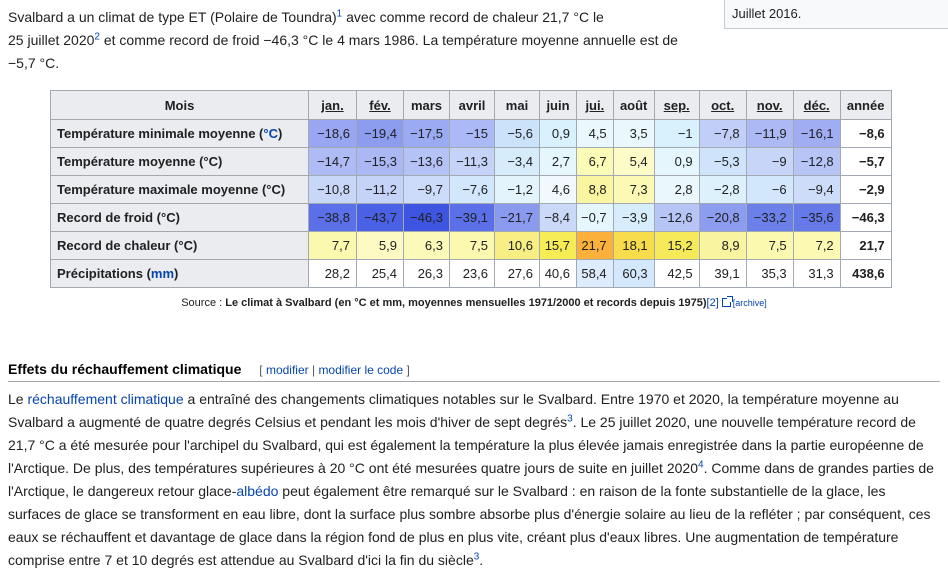 Image resolution: width=948 pixels, height=575 pixels. What do you see at coordinates (722, 245) in the screenshot?
I see `data-cell: 8,9` at bounding box center [722, 245].